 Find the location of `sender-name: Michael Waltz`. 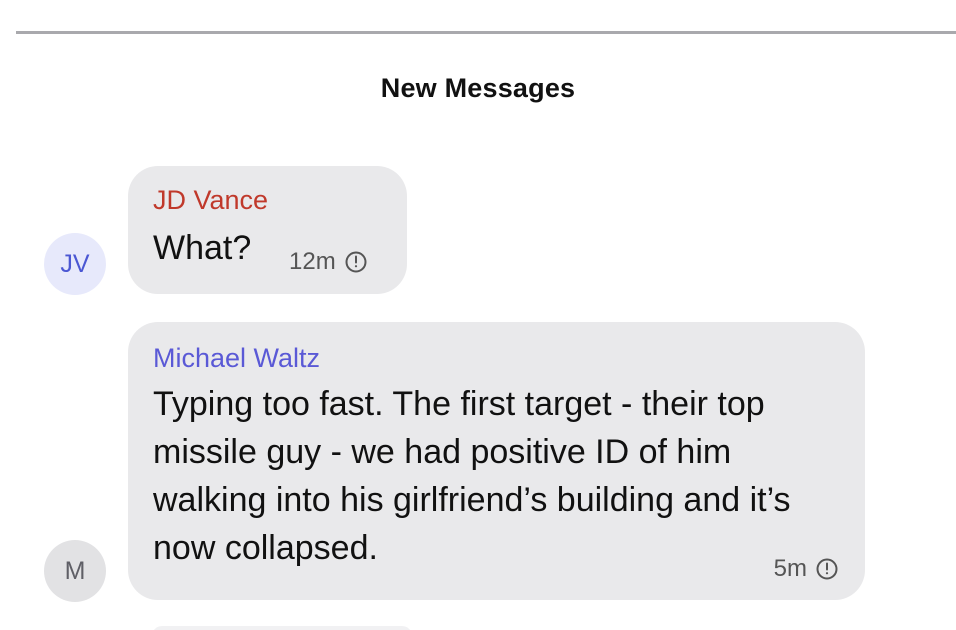

sender-name: Michael Waltz is located at coordinates (236, 358).